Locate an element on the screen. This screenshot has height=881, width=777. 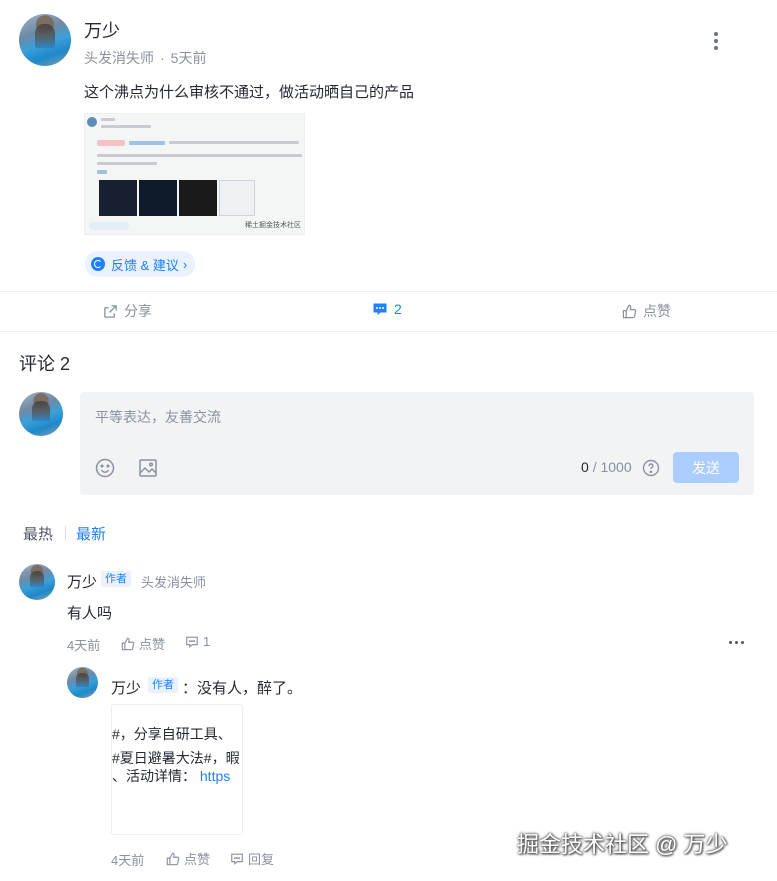
chevron-right-icon: › is located at coordinates (185, 264).